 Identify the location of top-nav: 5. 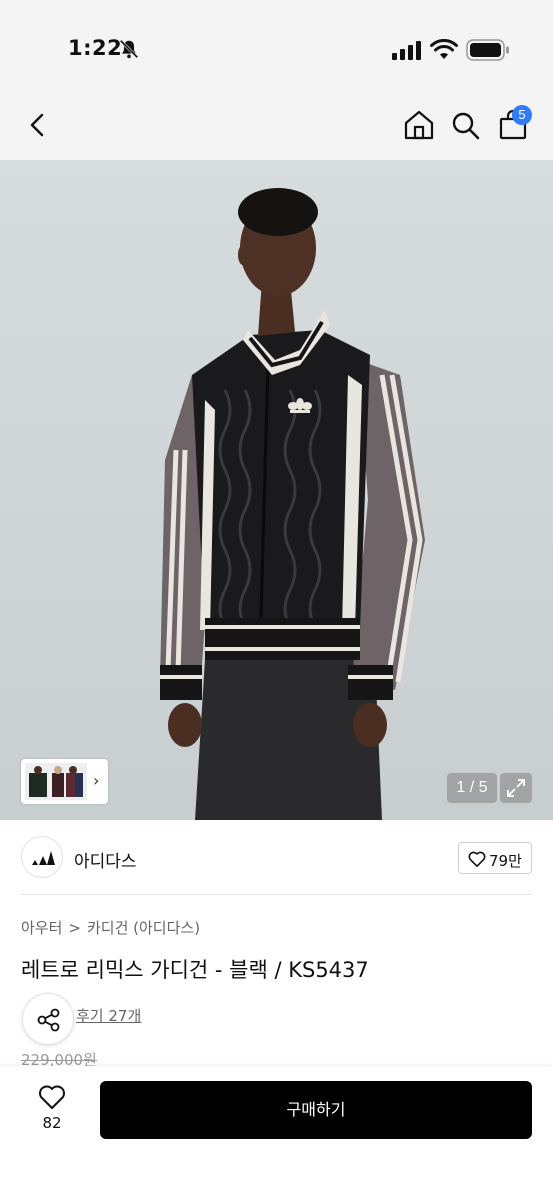
(276, 130).